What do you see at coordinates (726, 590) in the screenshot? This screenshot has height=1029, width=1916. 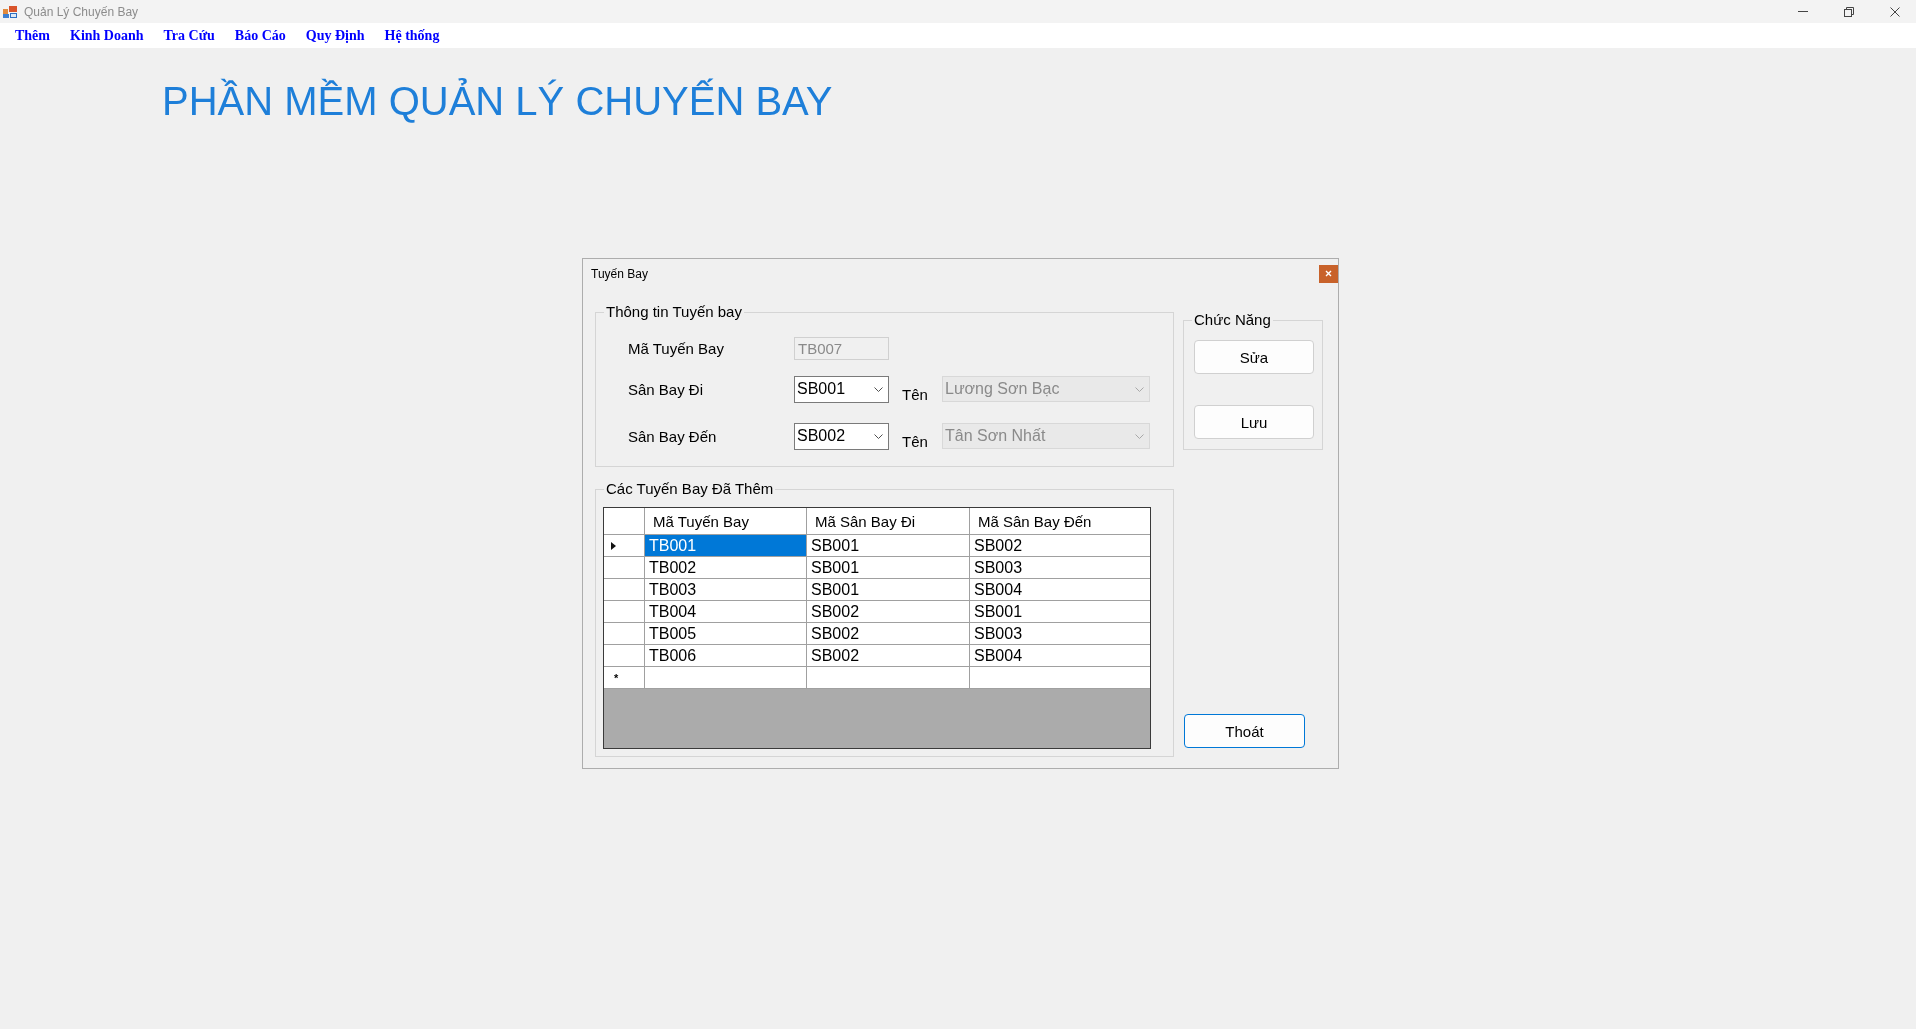 I see `table-cell: TB003` at bounding box center [726, 590].